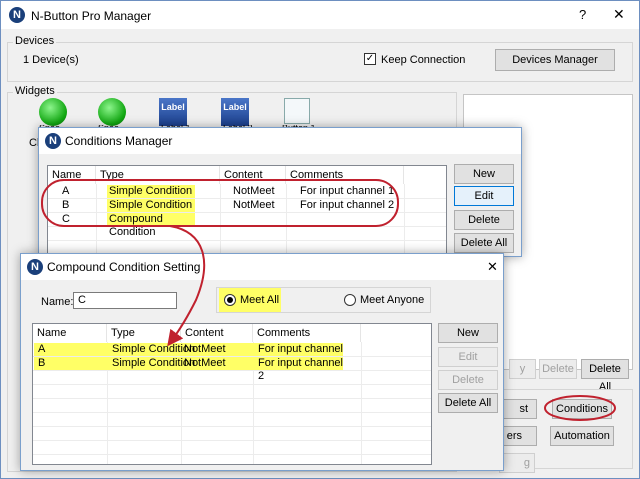 The image size is (640, 479). What do you see at coordinates (205, 349) in the screenshot?
I see `compound-row-a-content: NotMeet` at bounding box center [205, 349].